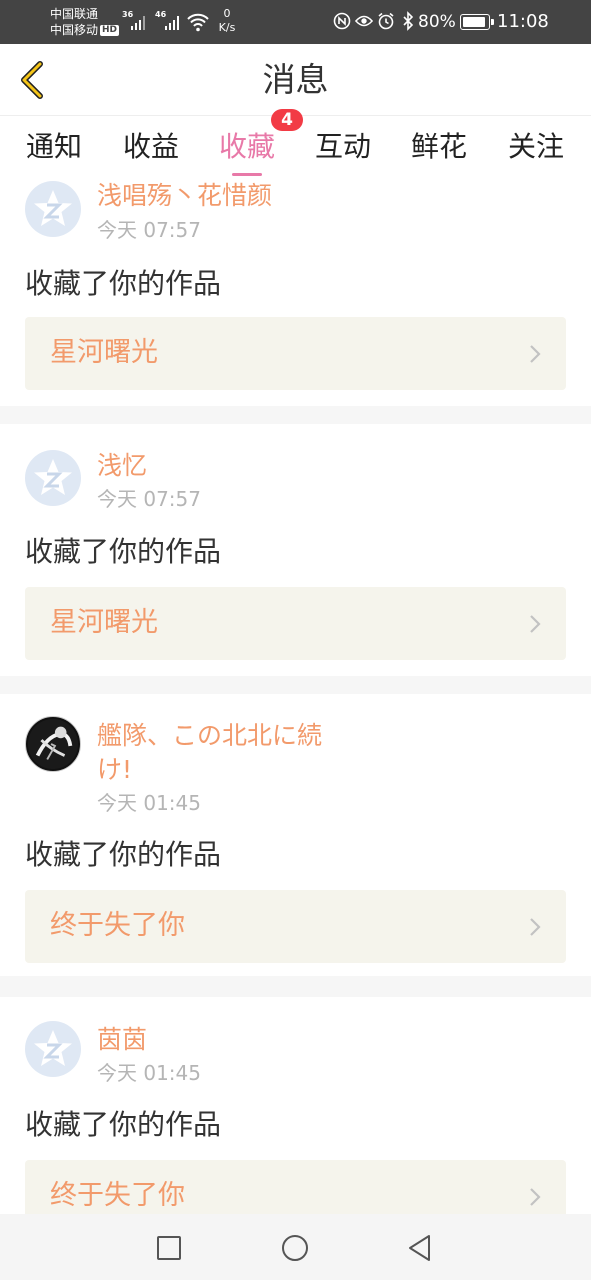 This screenshot has height=1280, width=591. What do you see at coordinates (54, 147) in the screenshot?
I see `tab-notifications: 通知` at bounding box center [54, 147].